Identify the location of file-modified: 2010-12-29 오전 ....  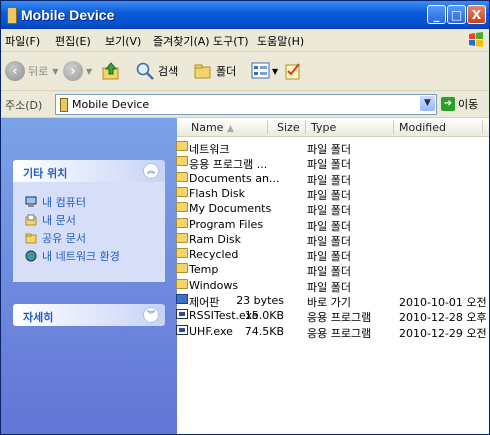
(444, 333).